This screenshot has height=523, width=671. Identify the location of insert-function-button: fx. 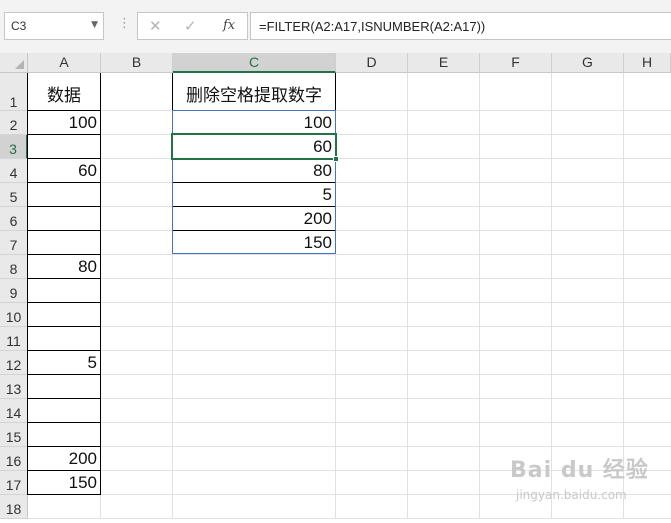
(229, 25).